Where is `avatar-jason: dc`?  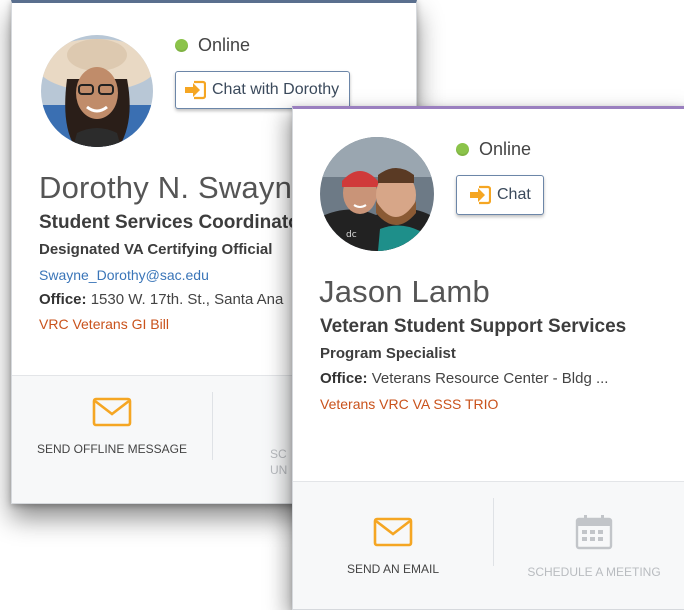 avatar-jason: dc is located at coordinates (377, 194).